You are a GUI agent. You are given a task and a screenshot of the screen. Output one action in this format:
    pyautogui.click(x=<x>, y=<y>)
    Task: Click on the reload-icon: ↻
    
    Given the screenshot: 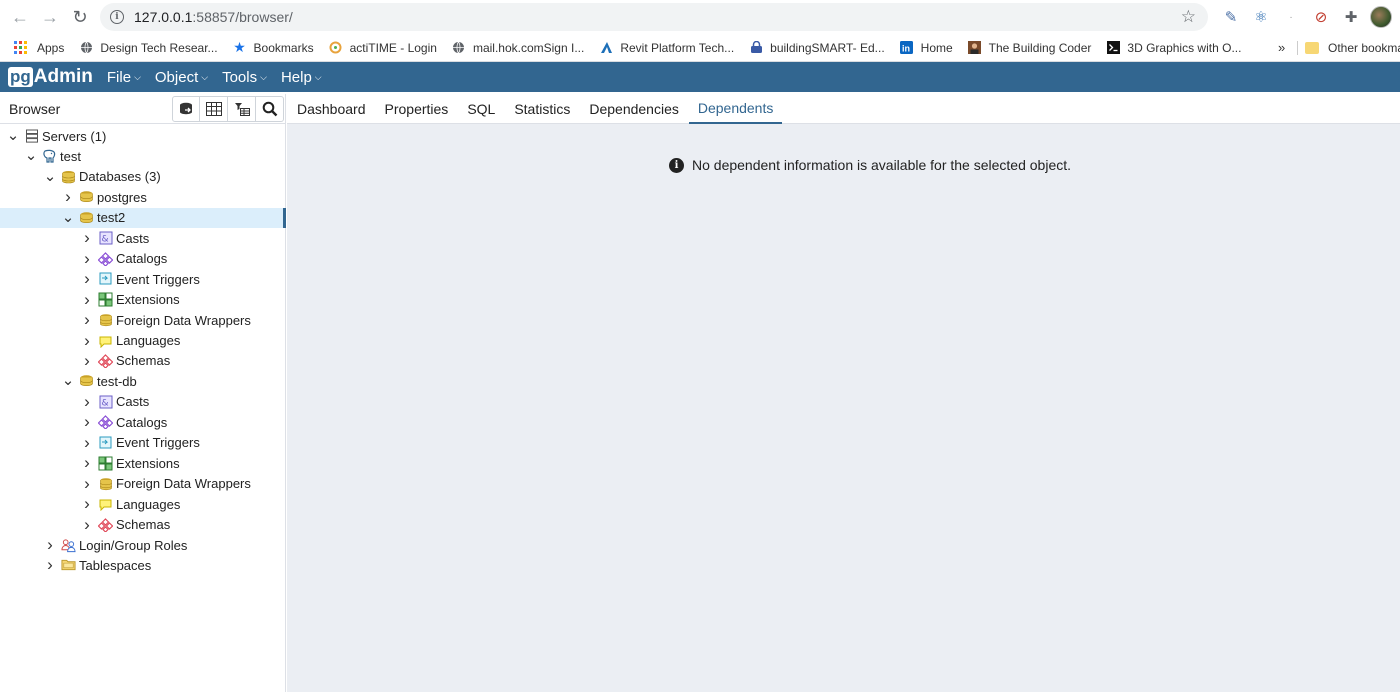 What is the action you would take?
    pyautogui.click(x=80, y=17)
    